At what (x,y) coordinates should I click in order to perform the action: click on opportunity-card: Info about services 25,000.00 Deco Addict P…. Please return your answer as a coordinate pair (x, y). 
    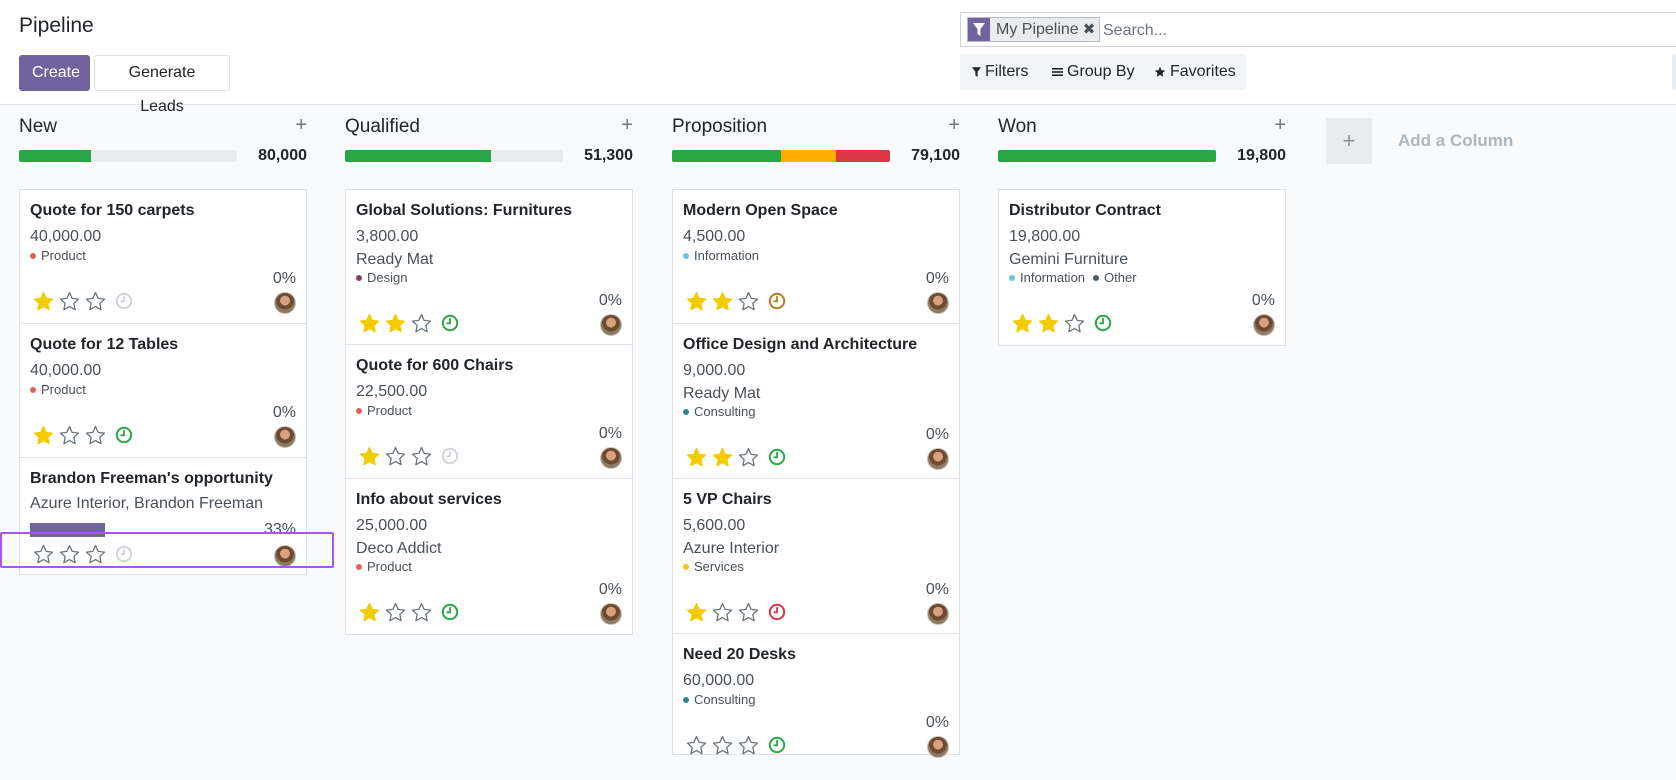
    Looking at the image, I should click on (489, 556).